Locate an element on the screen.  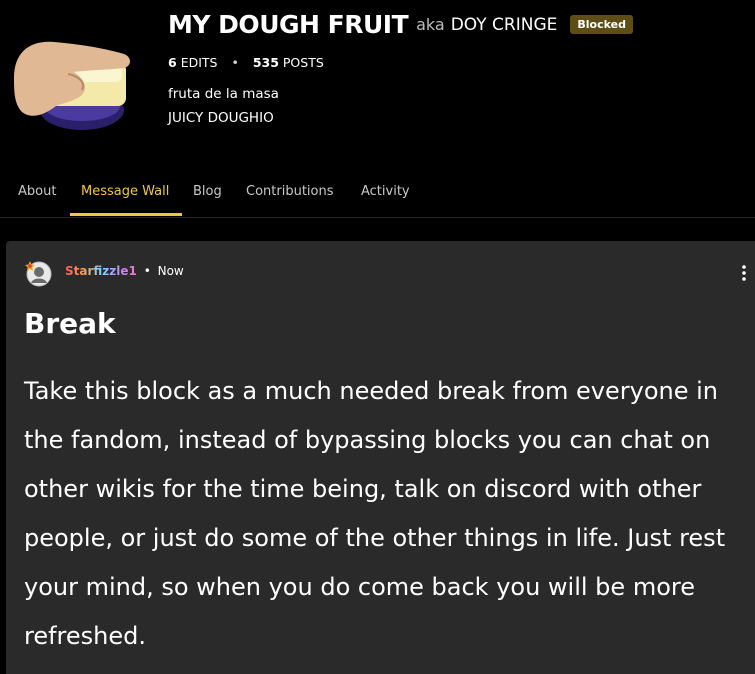
aka-label: aka is located at coordinates (430, 24).